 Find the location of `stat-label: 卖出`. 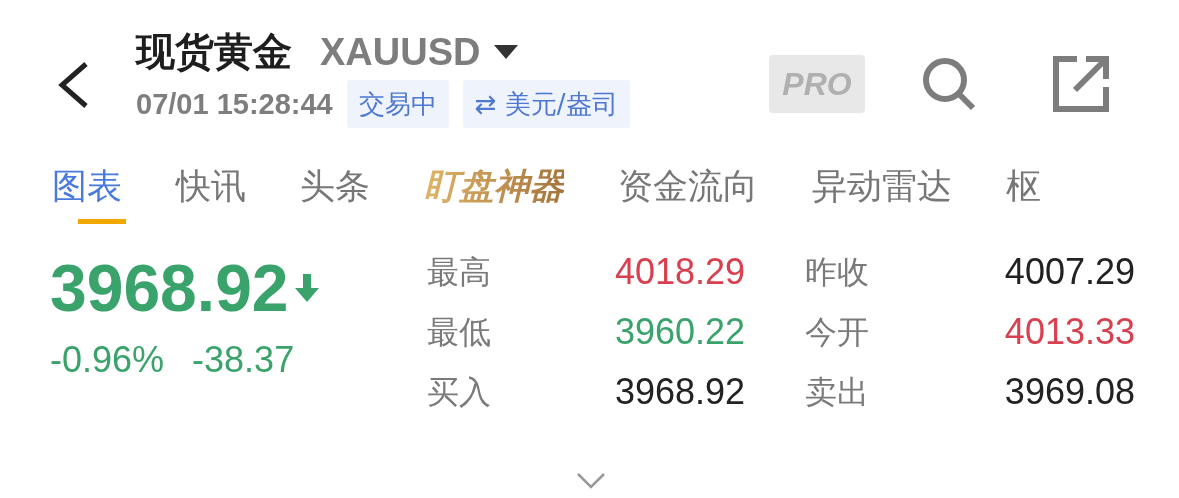

stat-label: 卖出 is located at coordinates (837, 392).